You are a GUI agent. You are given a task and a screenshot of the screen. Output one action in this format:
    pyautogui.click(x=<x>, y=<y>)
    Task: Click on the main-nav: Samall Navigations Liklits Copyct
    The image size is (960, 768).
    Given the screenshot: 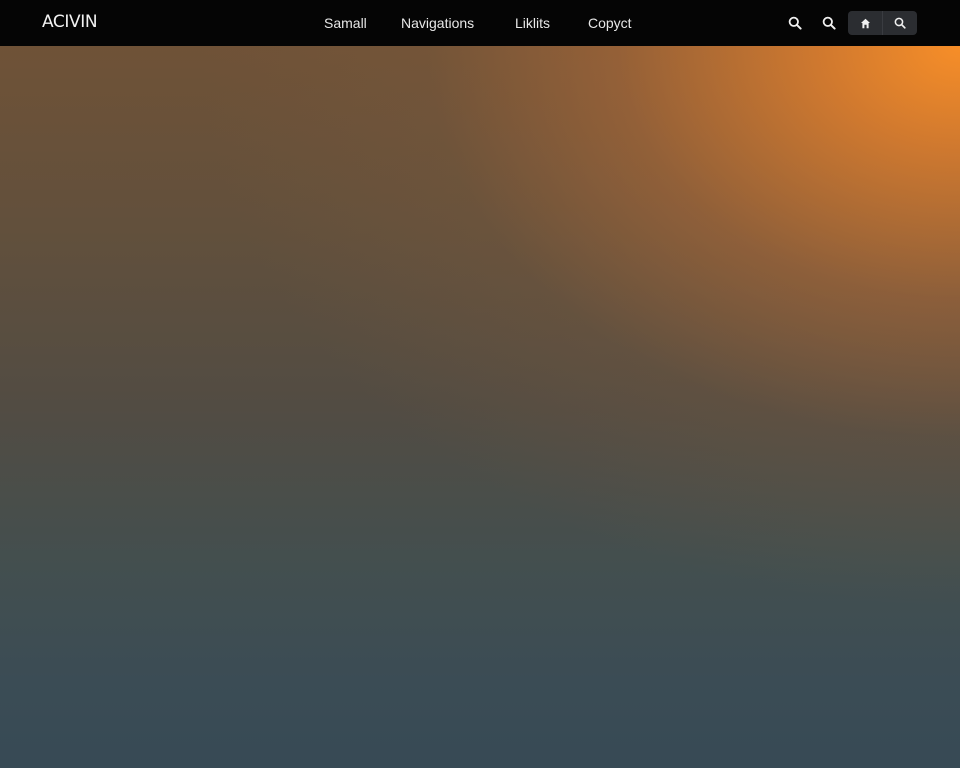 What is the action you would take?
    pyautogui.click(x=480, y=23)
    